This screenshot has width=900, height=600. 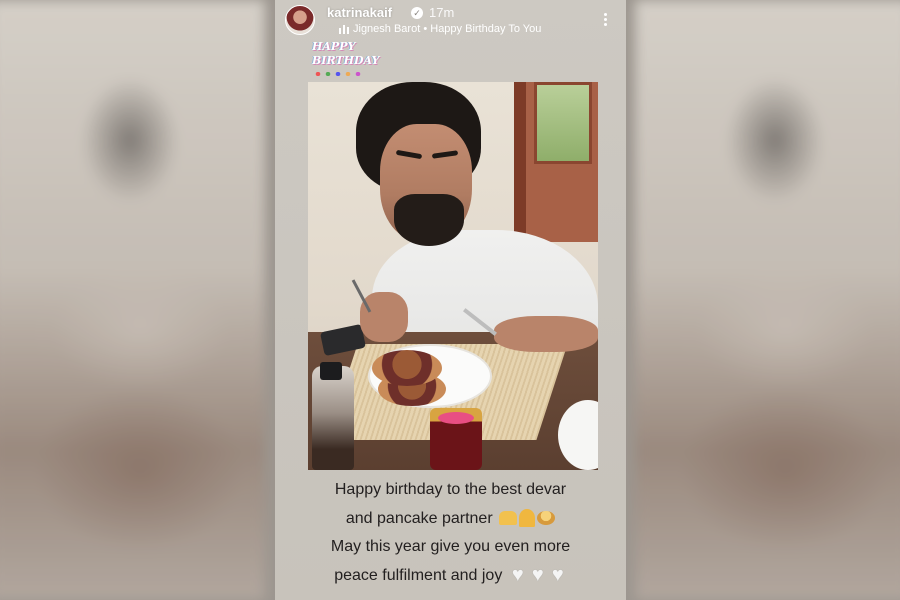 I want to click on username: katrinakaif, so click(x=359, y=12).